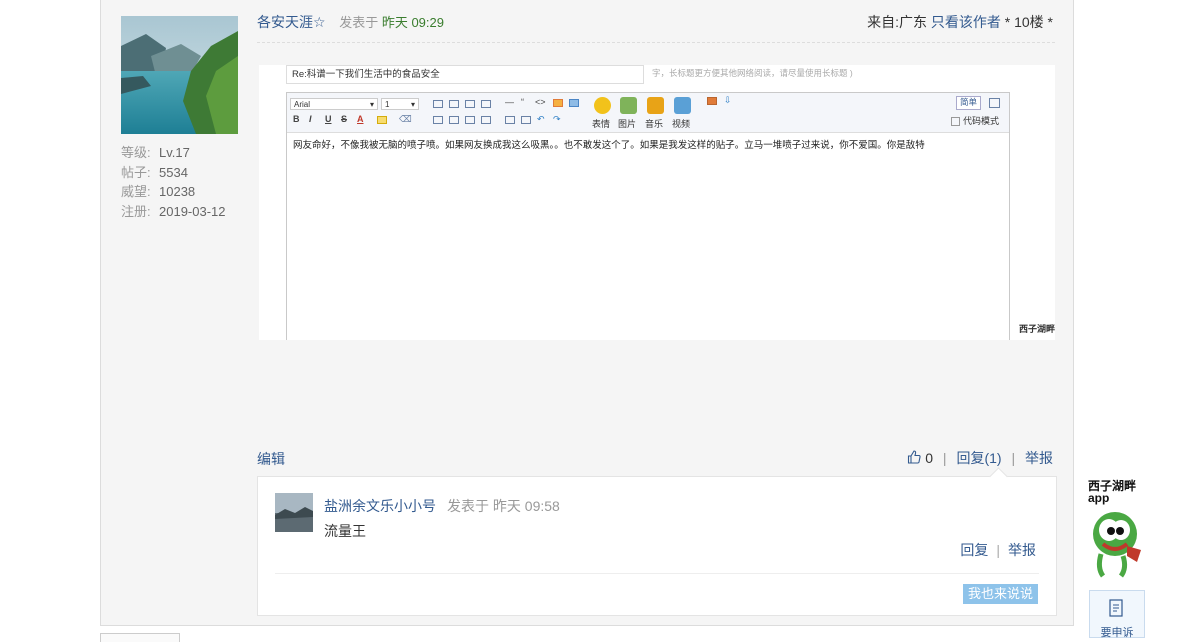 This screenshot has height=642, width=1200. I want to click on link-icon, so click(510, 120).